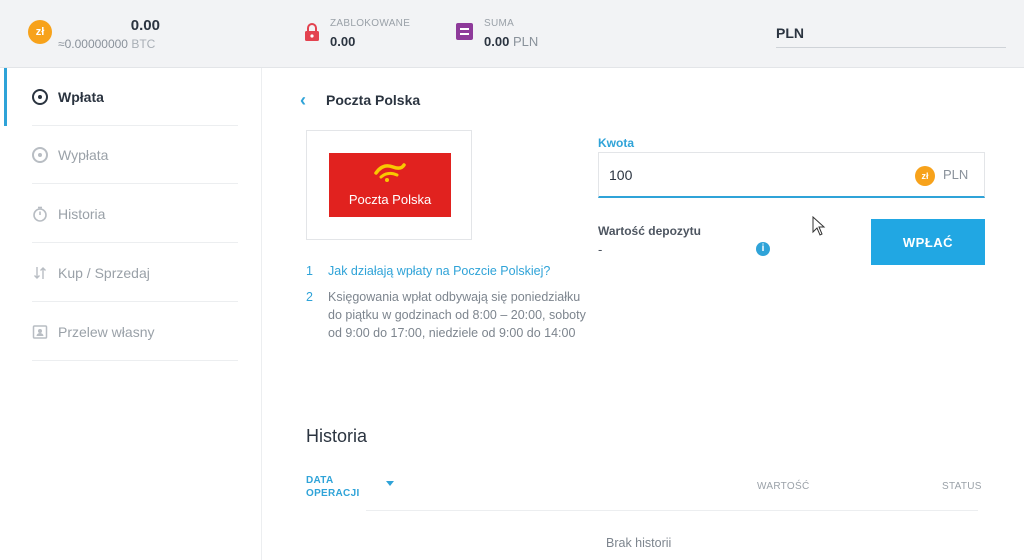 Image resolution: width=1024 pixels, height=560 pixels. What do you see at coordinates (343, 41) in the screenshot?
I see `locked-value: 0.00` at bounding box center [343, 41].